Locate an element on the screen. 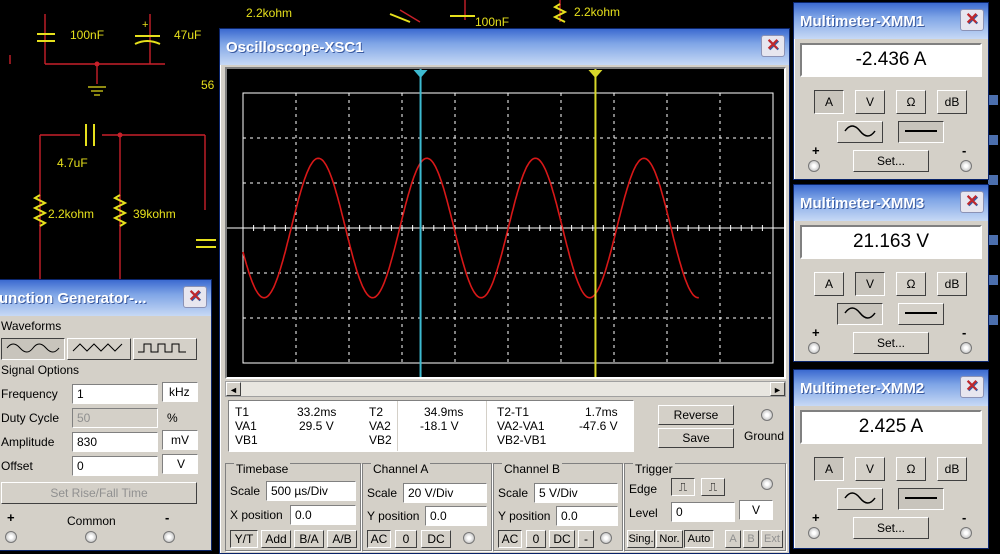  channel-b-dc-button: DC is located at coordinates (562, 539).